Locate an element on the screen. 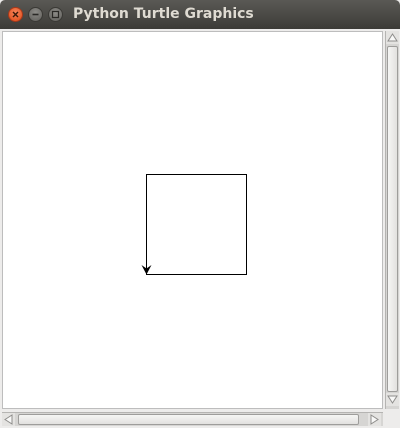 This screenshot has height=428, width=400. drawn-square is located at coordinates (196, 224).